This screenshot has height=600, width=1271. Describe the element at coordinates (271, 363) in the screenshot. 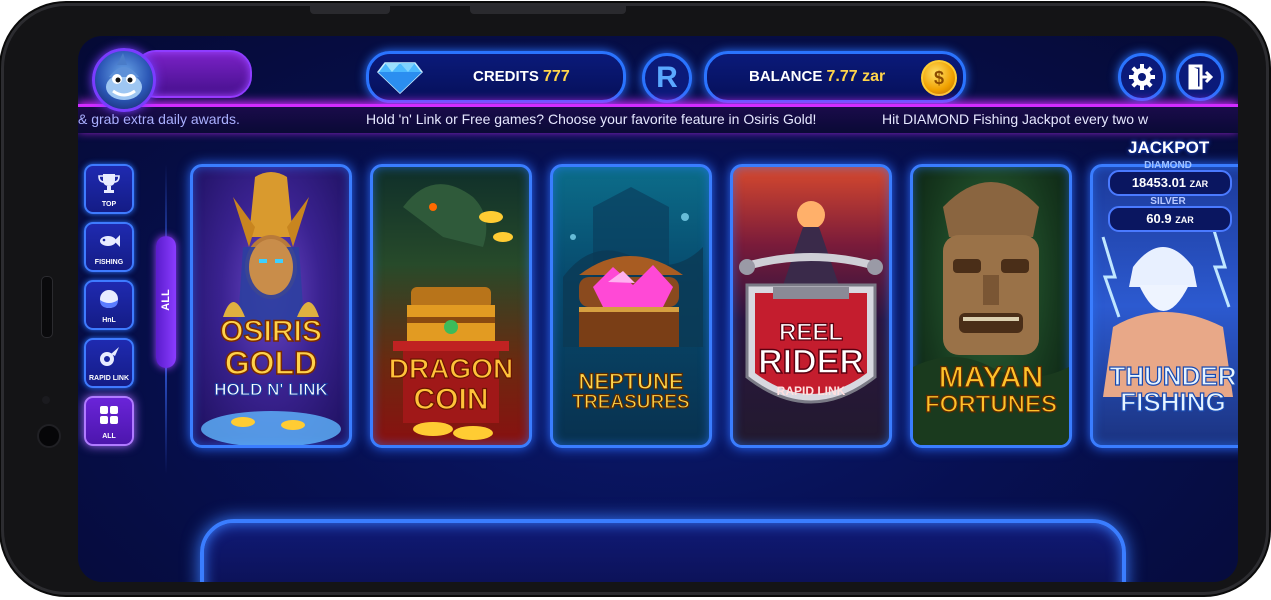

I see `game-title: GOLD` at that location.